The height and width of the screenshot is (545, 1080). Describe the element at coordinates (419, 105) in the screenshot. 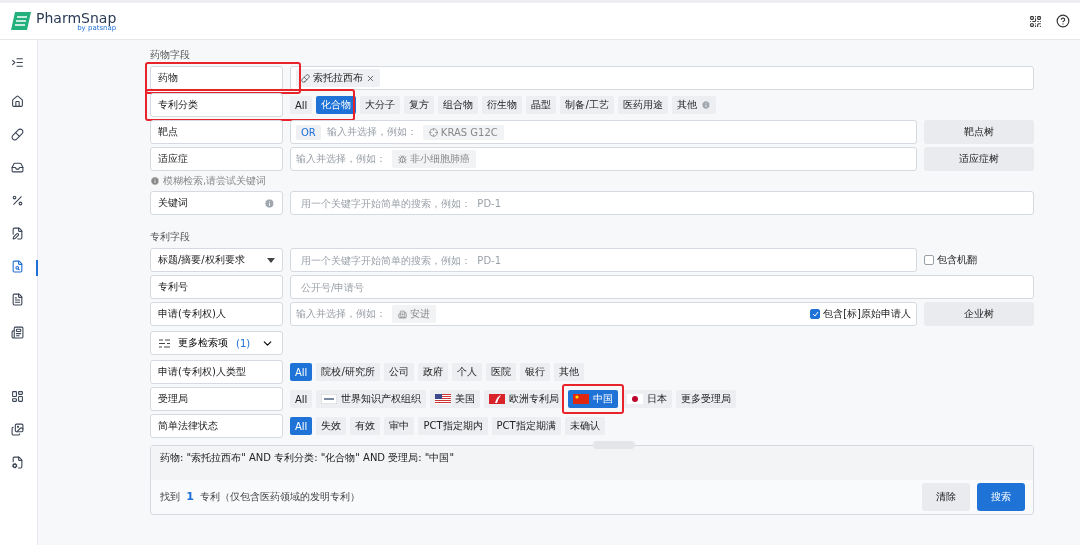

I see `filter-chip: 复方` at that location.